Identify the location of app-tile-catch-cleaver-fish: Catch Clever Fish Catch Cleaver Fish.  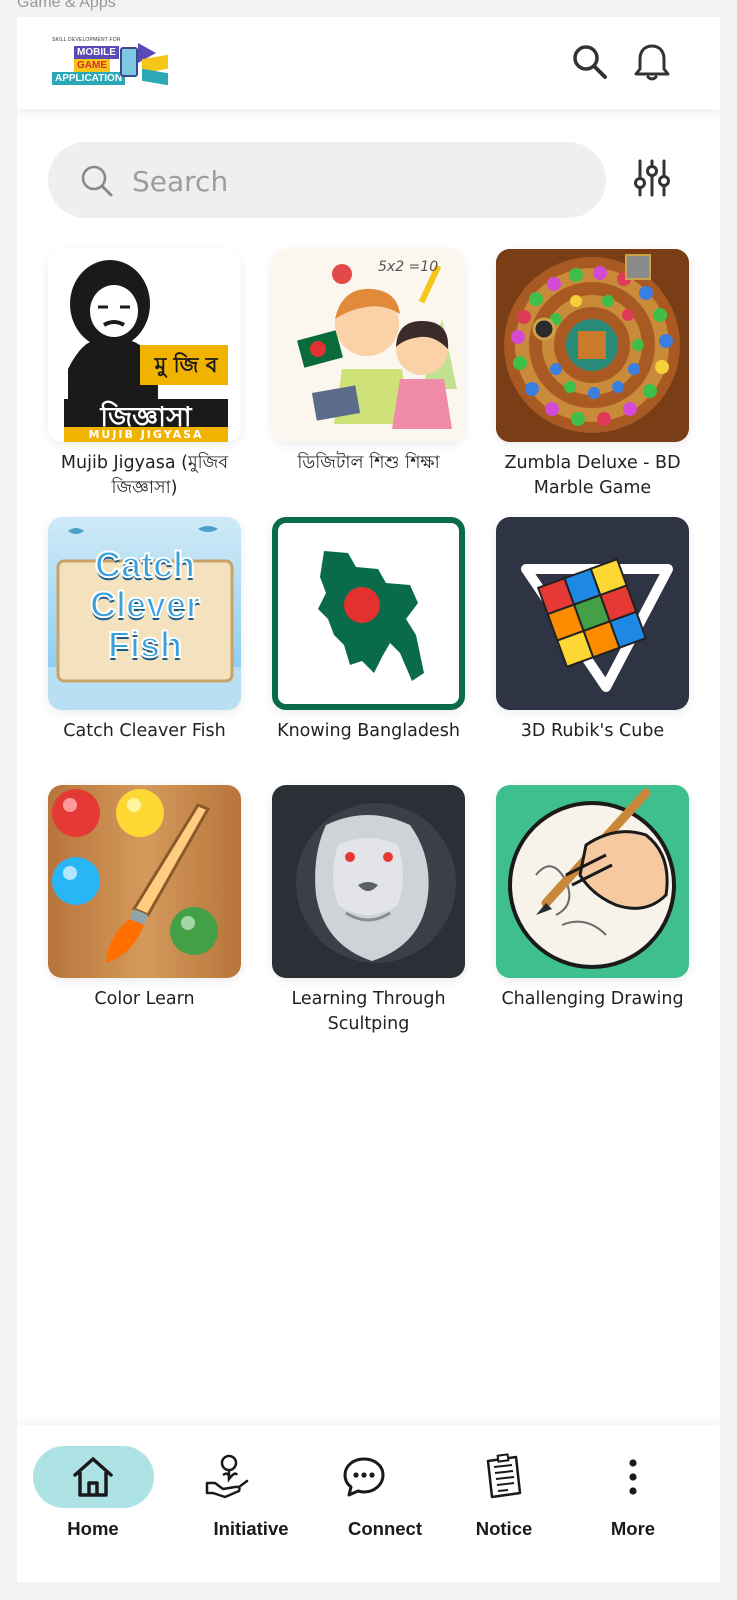
(144, 630).